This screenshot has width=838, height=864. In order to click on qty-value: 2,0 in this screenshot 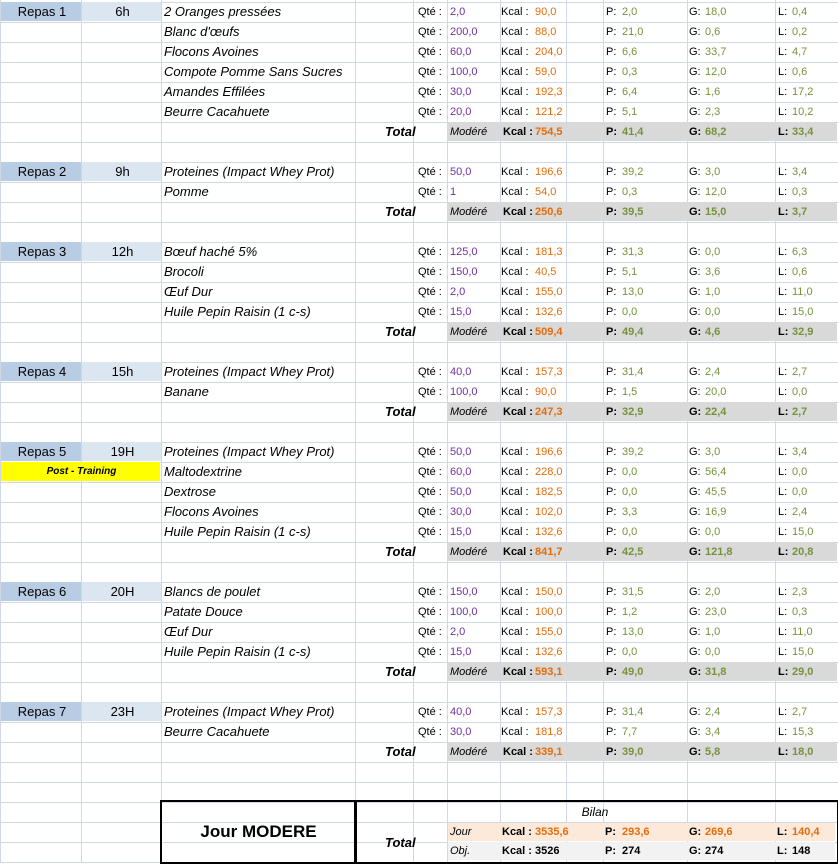, I will do `click(458, 291)`.